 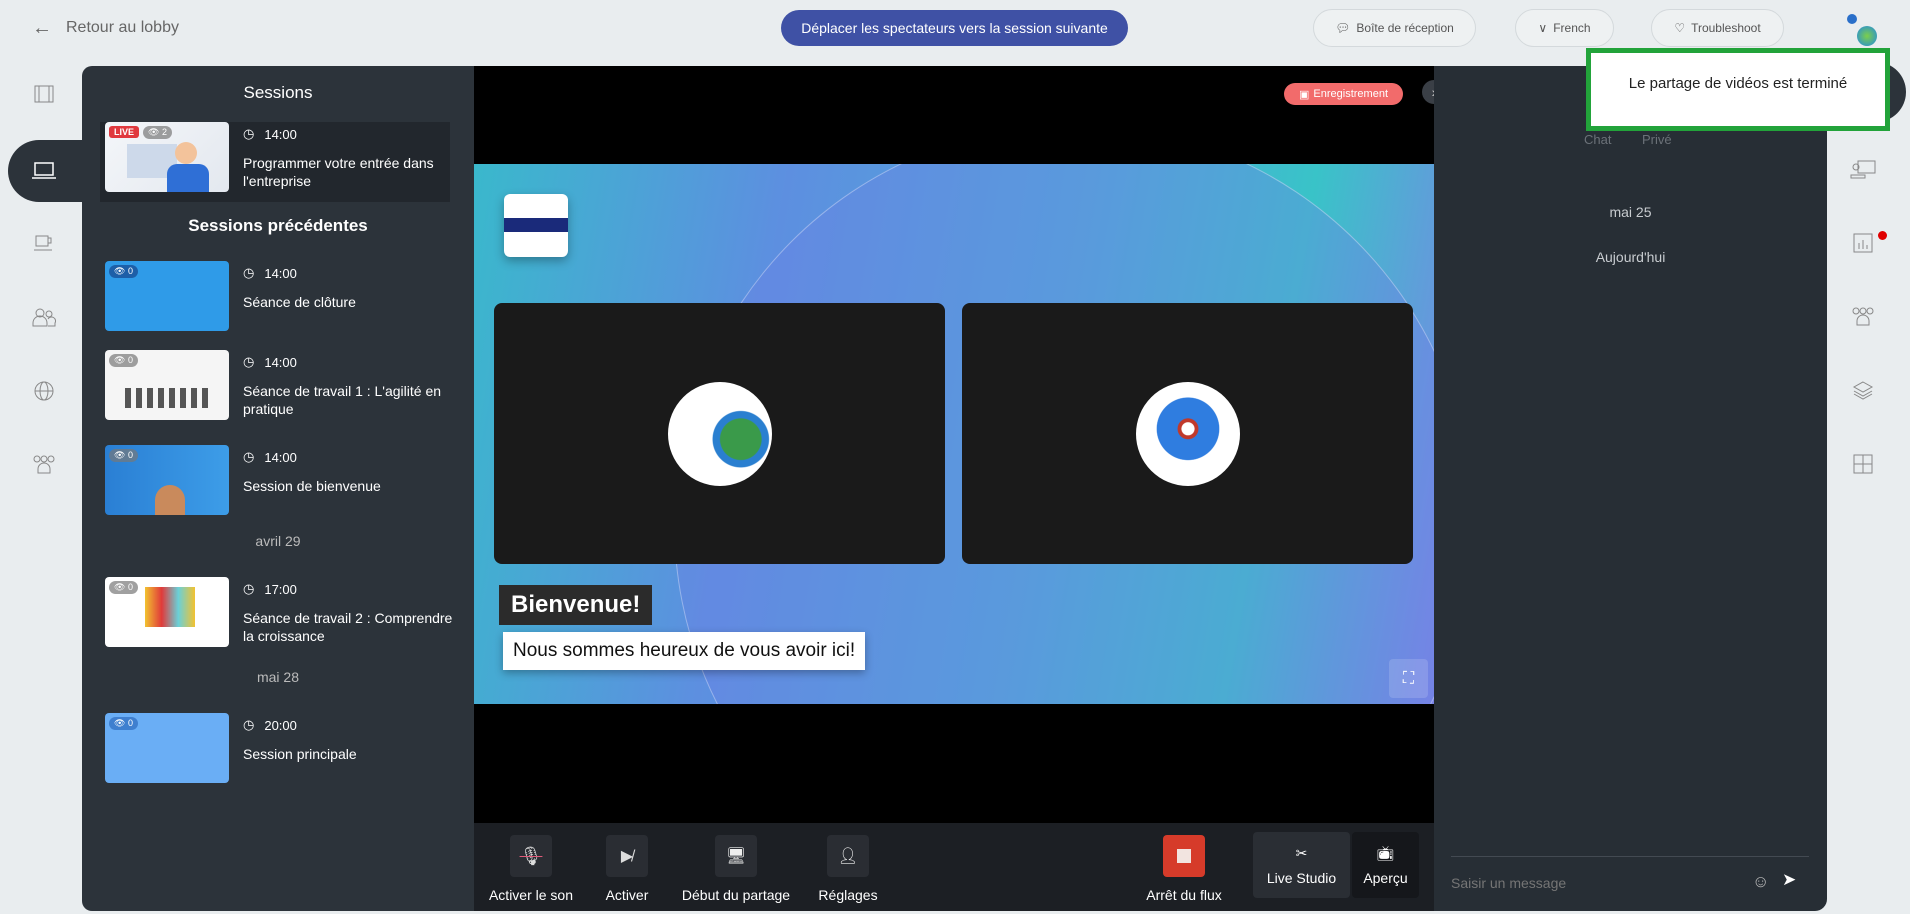 I want to click on toast-message: Le partage de vidéos est terminé, so click(x=1738, y=83).